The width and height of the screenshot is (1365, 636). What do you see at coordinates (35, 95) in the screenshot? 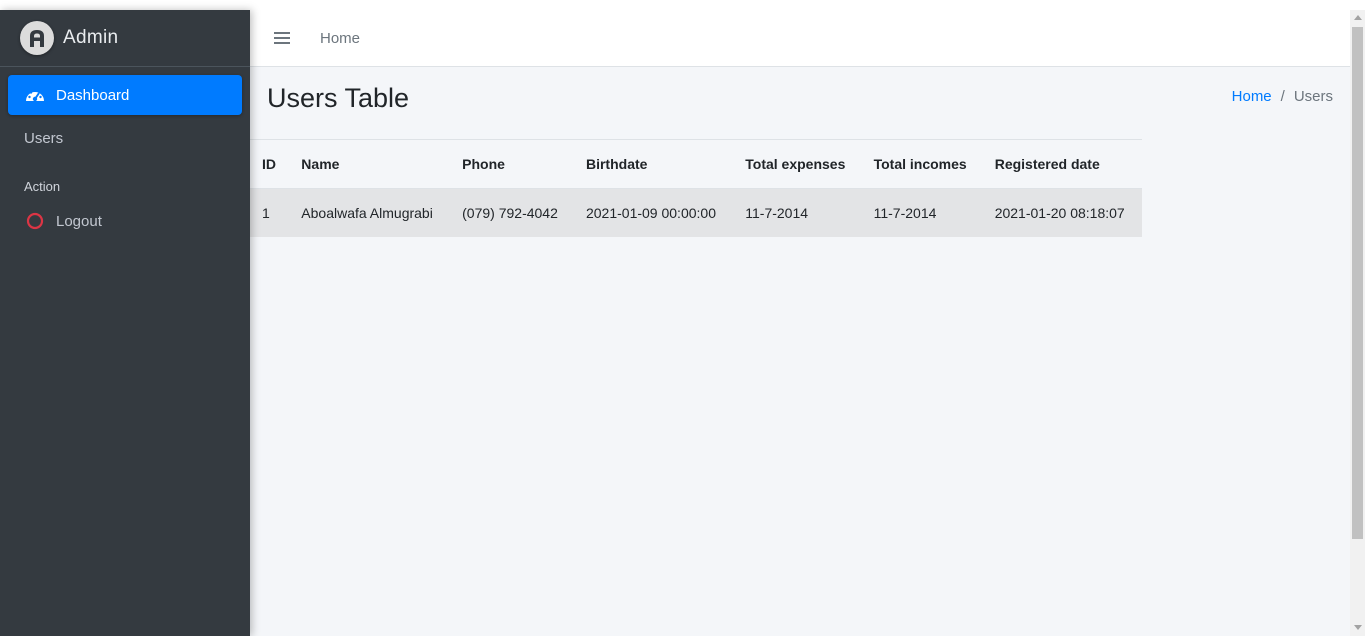
I see `tachometer-icon` at bounding box center [35, 95].